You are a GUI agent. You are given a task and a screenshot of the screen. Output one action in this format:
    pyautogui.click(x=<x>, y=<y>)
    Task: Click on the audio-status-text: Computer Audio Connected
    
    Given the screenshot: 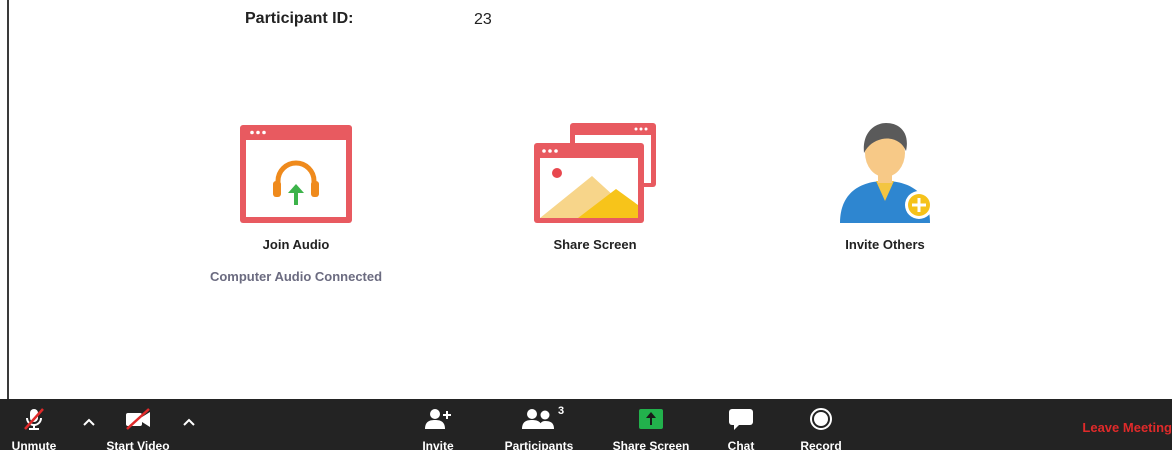 What is the action you would take?
    pyautogui.click(x=296, y=276)
    